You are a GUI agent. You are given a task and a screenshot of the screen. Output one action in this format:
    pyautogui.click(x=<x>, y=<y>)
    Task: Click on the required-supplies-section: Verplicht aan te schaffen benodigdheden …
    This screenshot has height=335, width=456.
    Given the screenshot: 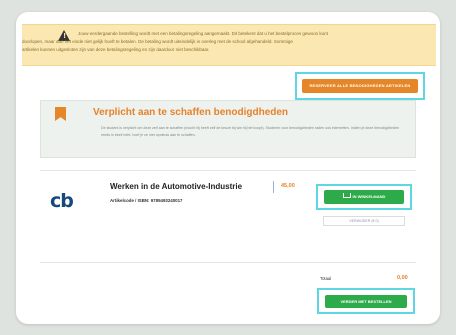 What is the action you would take?
    pyautogui.click(x=228, y=129)
    